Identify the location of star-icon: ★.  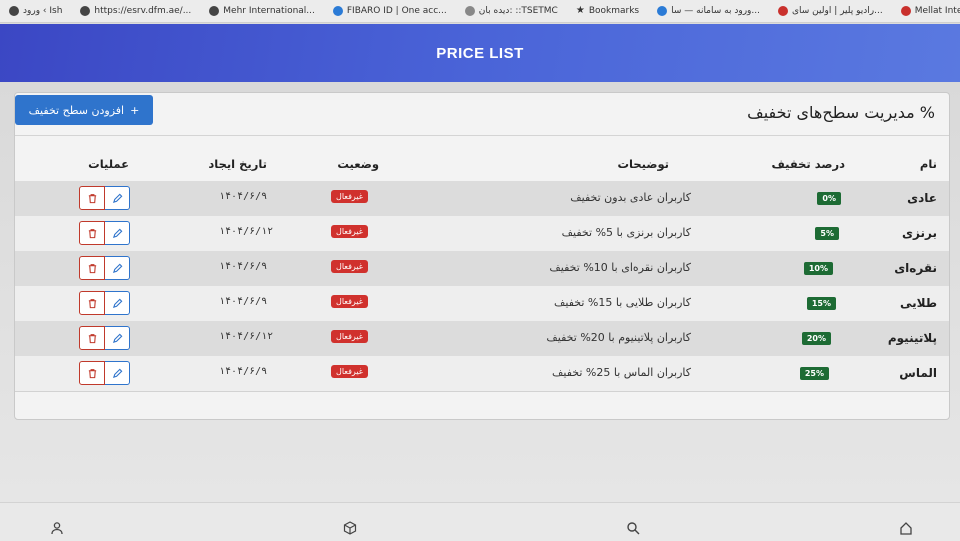
(580, 10).